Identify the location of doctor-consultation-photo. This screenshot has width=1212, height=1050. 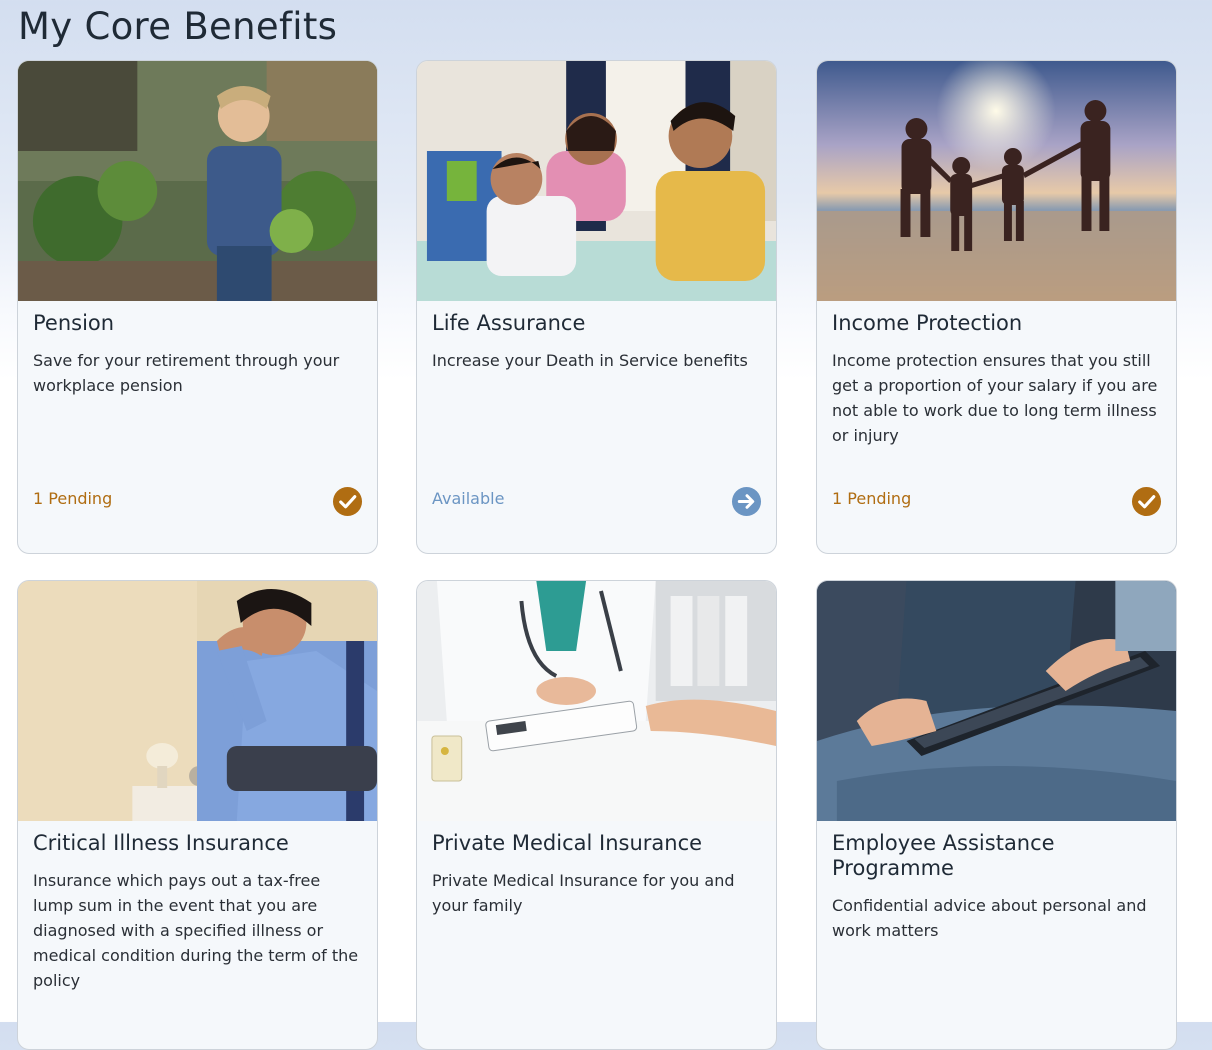
(596, 701).